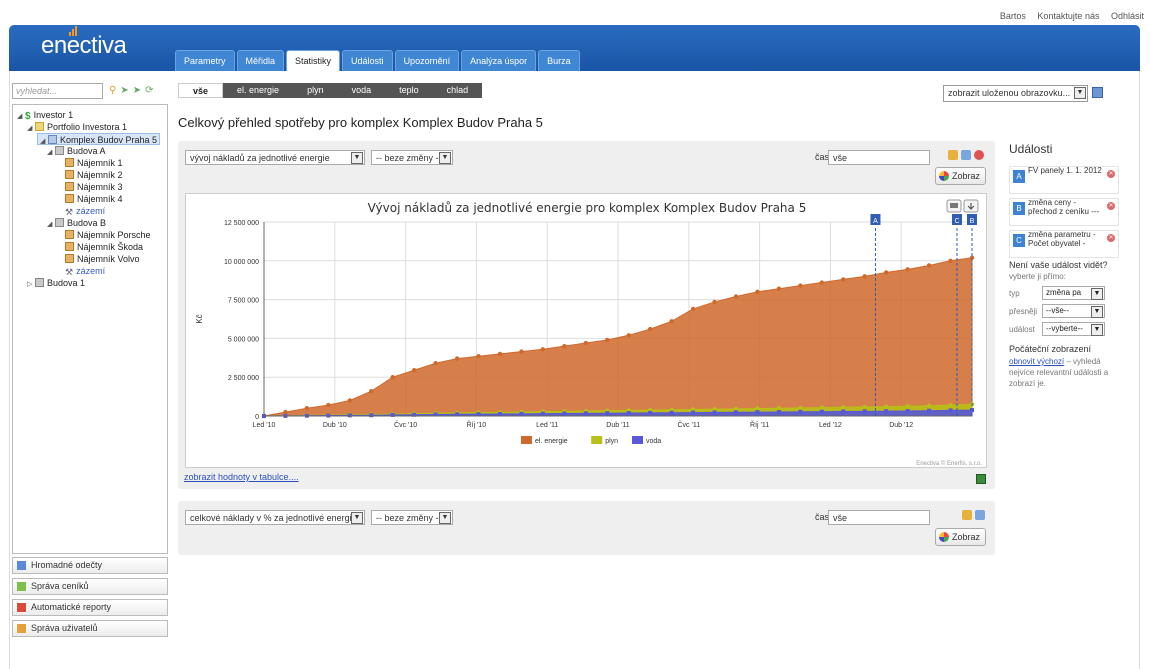 This screenshot has height=669, width=1150. What do you see at coordinates (981, 479) in the screenshot?
I see `excel-export-icon` at bounding box center [981, 479].